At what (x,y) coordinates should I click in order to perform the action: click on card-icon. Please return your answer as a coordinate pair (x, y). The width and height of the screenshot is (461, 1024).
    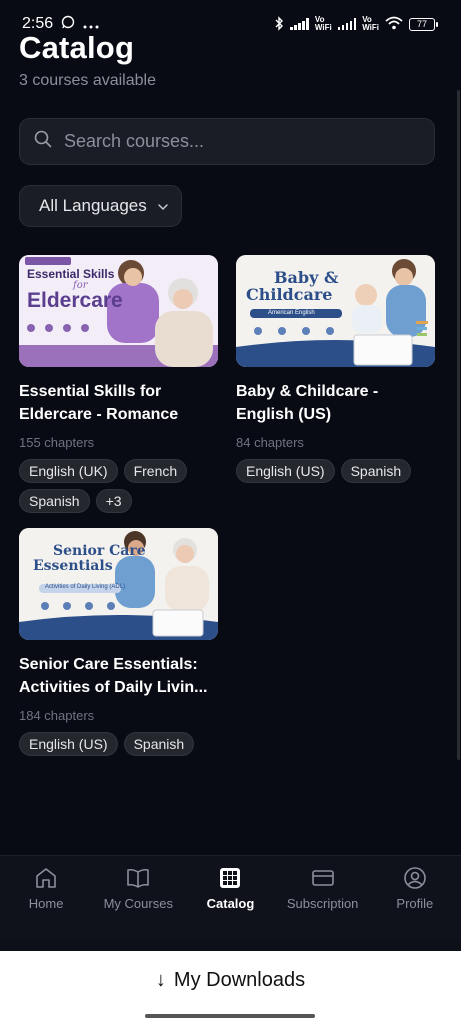
    Looking at the image, I should click on (322, 878).